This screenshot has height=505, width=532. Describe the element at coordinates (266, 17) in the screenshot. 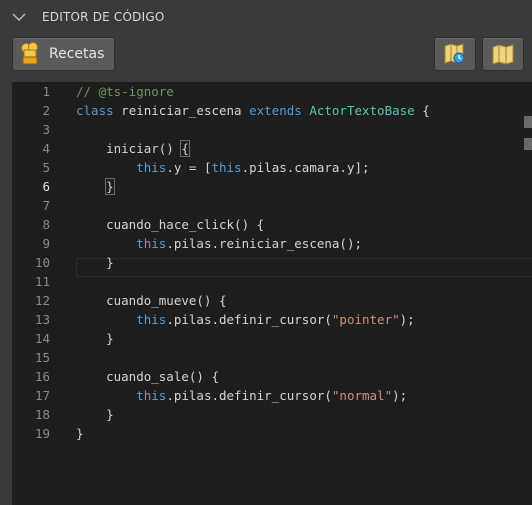

I see `panel-header: EDITOR DE CÓDIGO` at that location.